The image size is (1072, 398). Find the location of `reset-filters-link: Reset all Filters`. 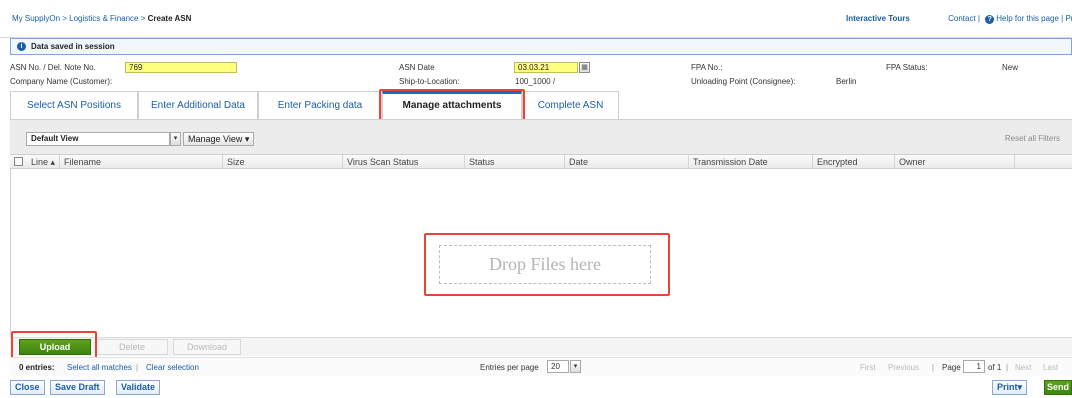

reset-filters-link: Reset all Filters is located at coordinates (1032, 138).